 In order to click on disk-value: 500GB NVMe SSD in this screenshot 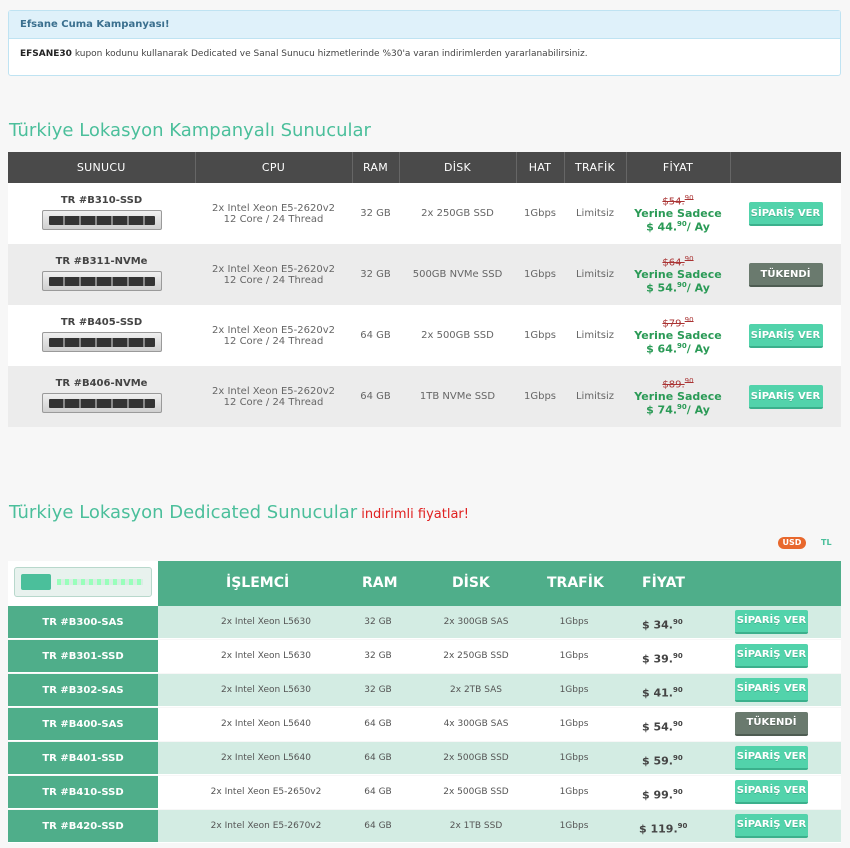, I will do `click(457, 274)`.